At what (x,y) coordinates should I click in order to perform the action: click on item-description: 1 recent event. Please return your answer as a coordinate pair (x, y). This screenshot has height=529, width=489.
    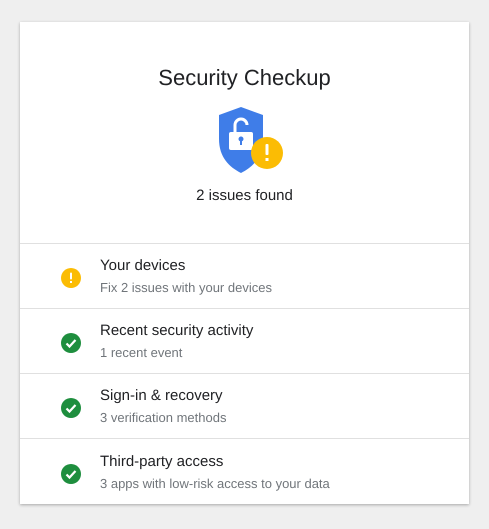
    Looking at the image, I should click on (142, 352).